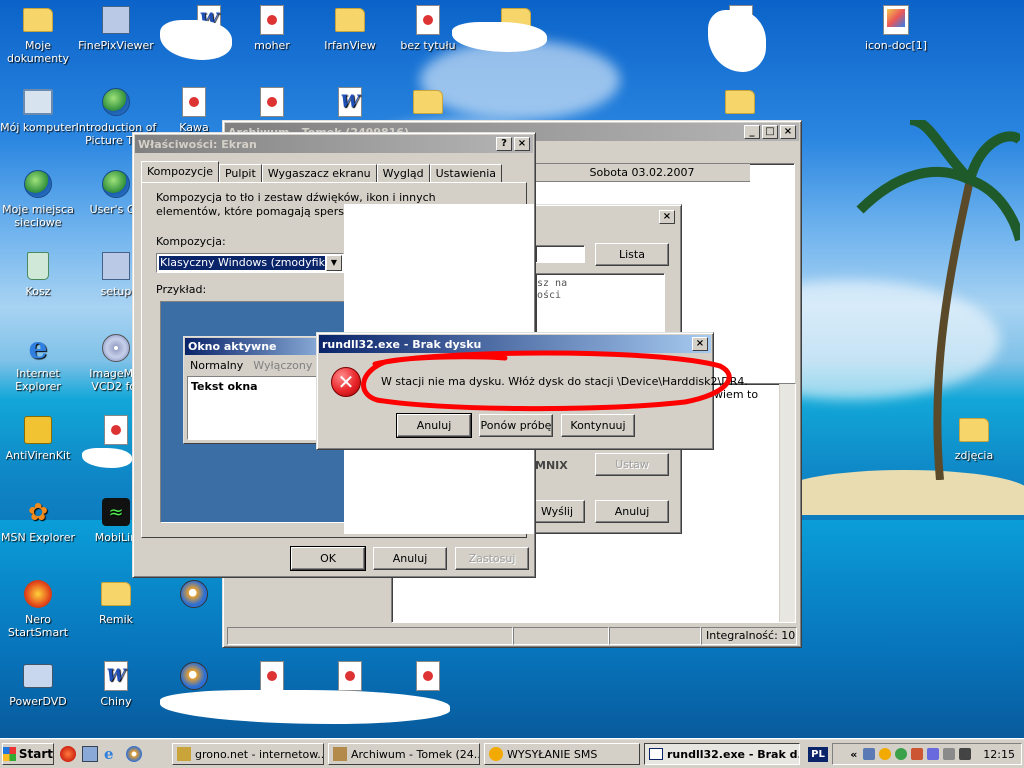  What do you see at coordinates (112, 754) in the screenshot?
I see `internet-explorer-icon: e` at bounding box center [112, 754].